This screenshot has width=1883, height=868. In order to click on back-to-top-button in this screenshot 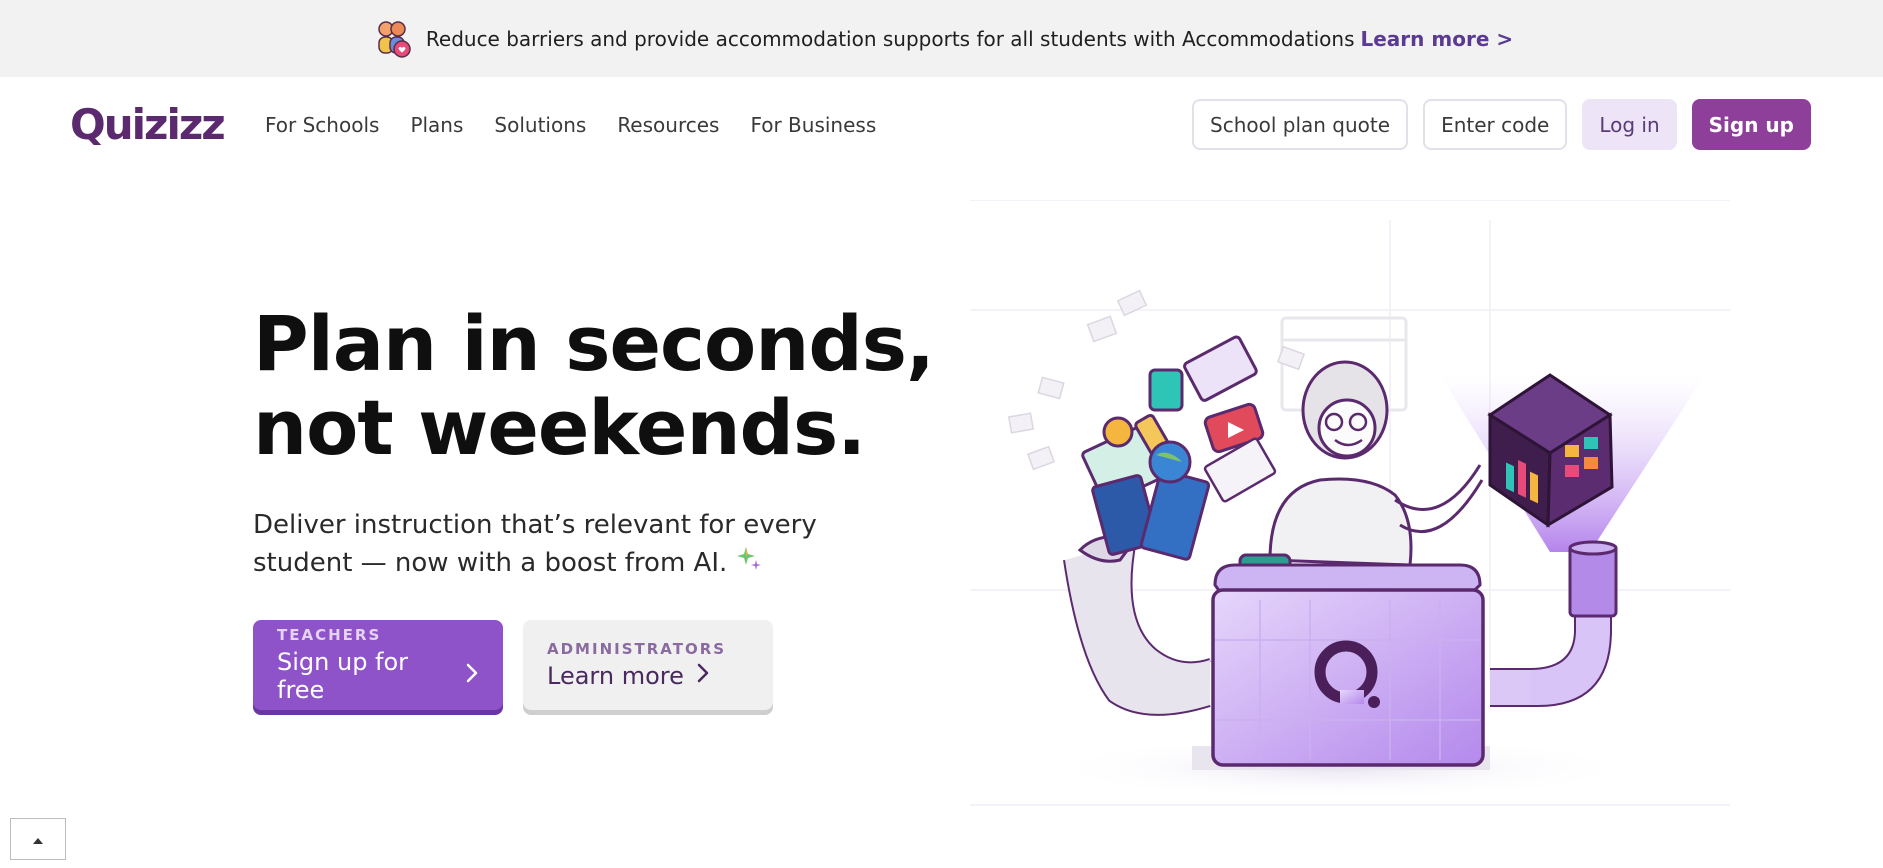, I will do `click(38, 839)`.